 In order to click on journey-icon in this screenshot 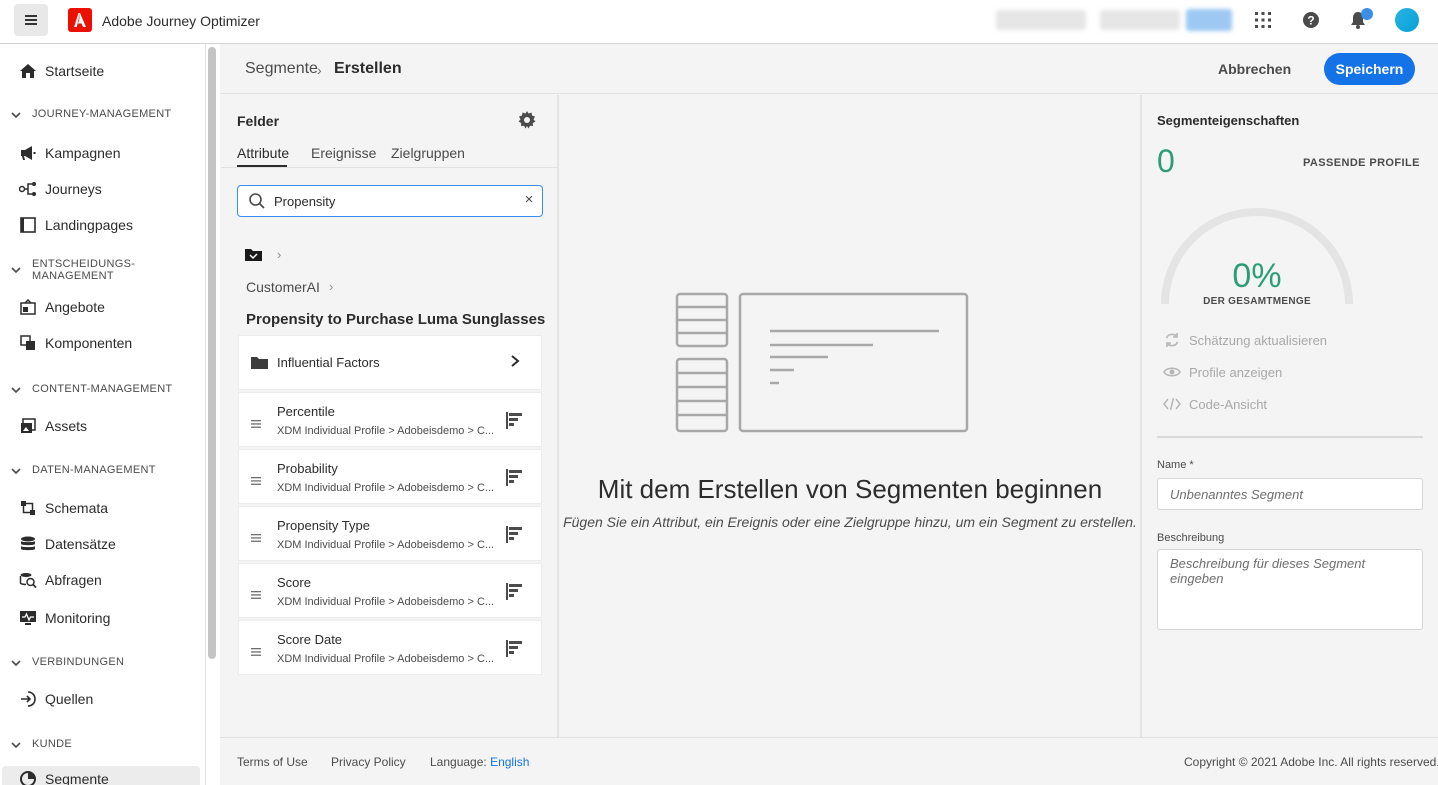, I will do `click(28, 189)`.